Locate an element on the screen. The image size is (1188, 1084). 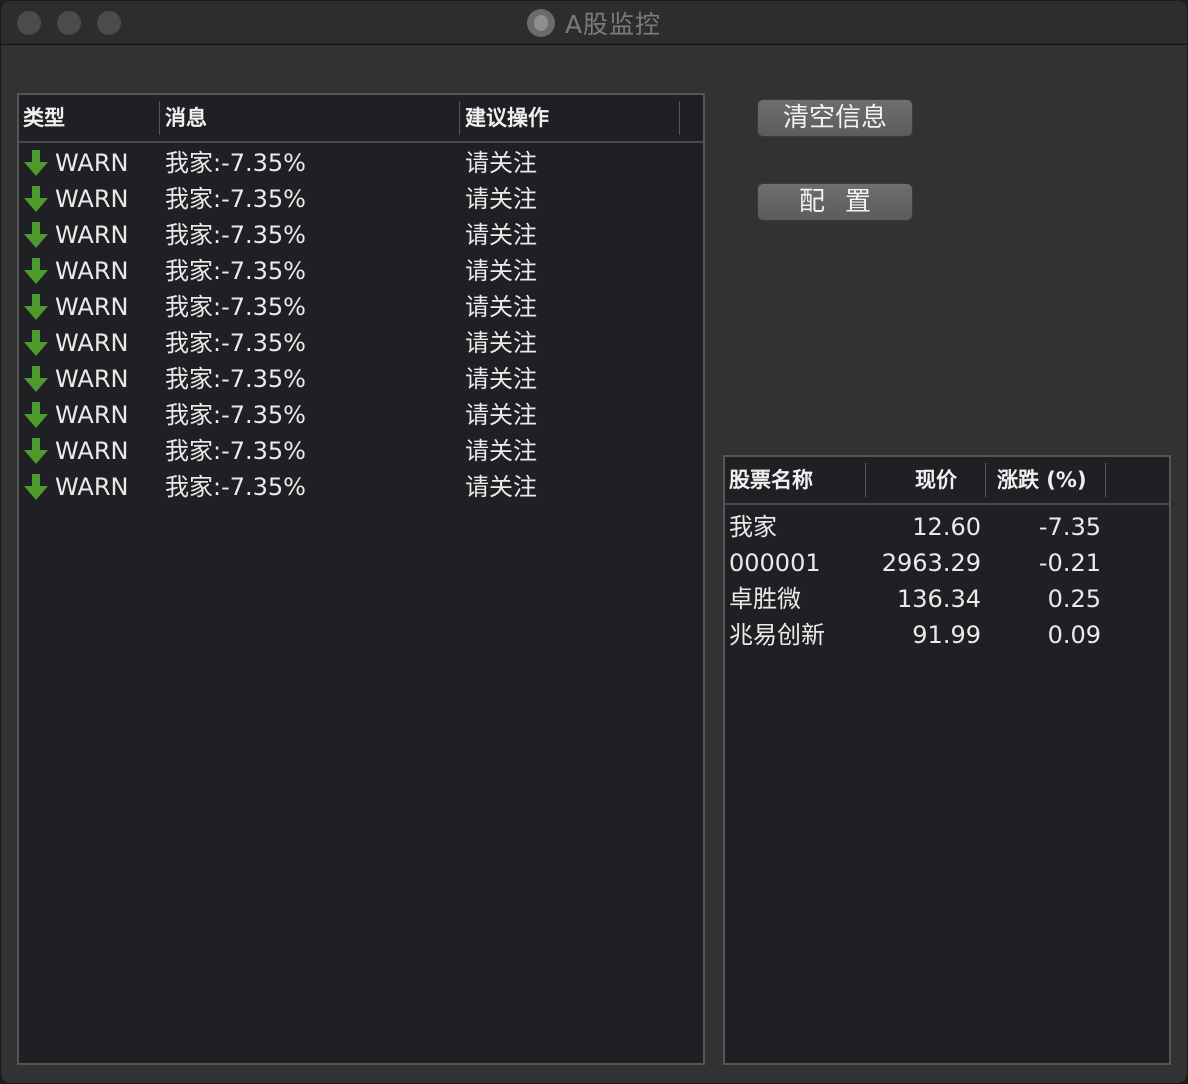
table-row: 我家 12.60 -7.35 is located at coordinates (947, 527).